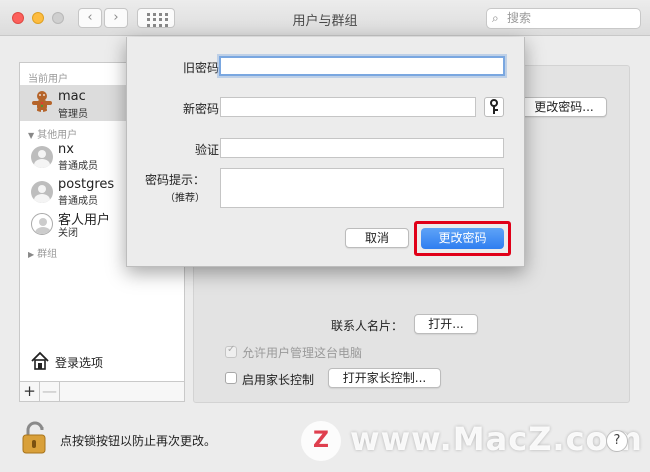  What do you see at coordinates (68, 233) in the screenshot?
I see `user-role: 关闭` at bounding box center [68, 233].